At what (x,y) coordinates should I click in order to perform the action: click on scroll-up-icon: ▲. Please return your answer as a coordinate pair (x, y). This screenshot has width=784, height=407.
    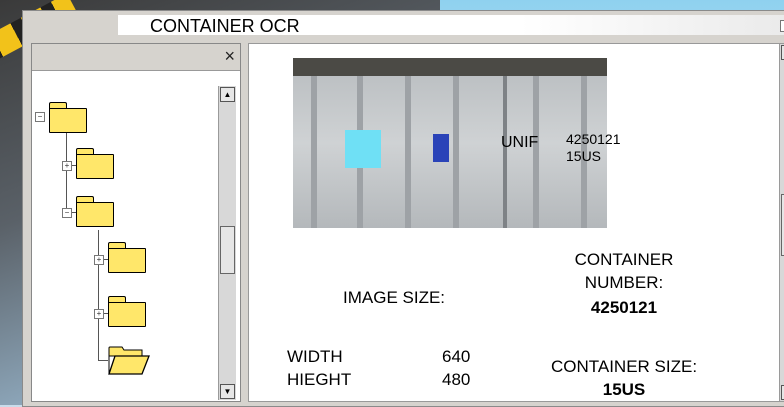
    Looking at the image, I should click on (227, 94).